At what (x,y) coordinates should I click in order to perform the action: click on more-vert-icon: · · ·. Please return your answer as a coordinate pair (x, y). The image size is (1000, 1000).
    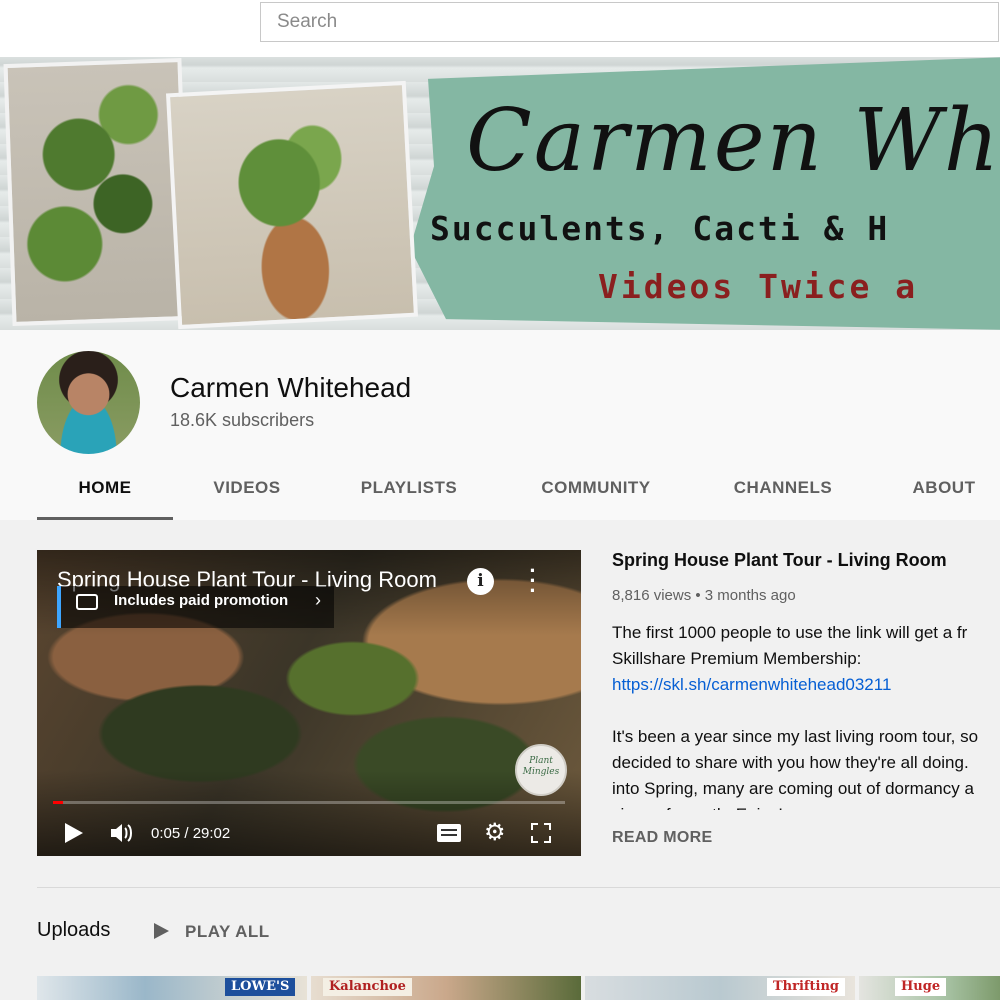
    Looking at the image, I should click on (533, 581).